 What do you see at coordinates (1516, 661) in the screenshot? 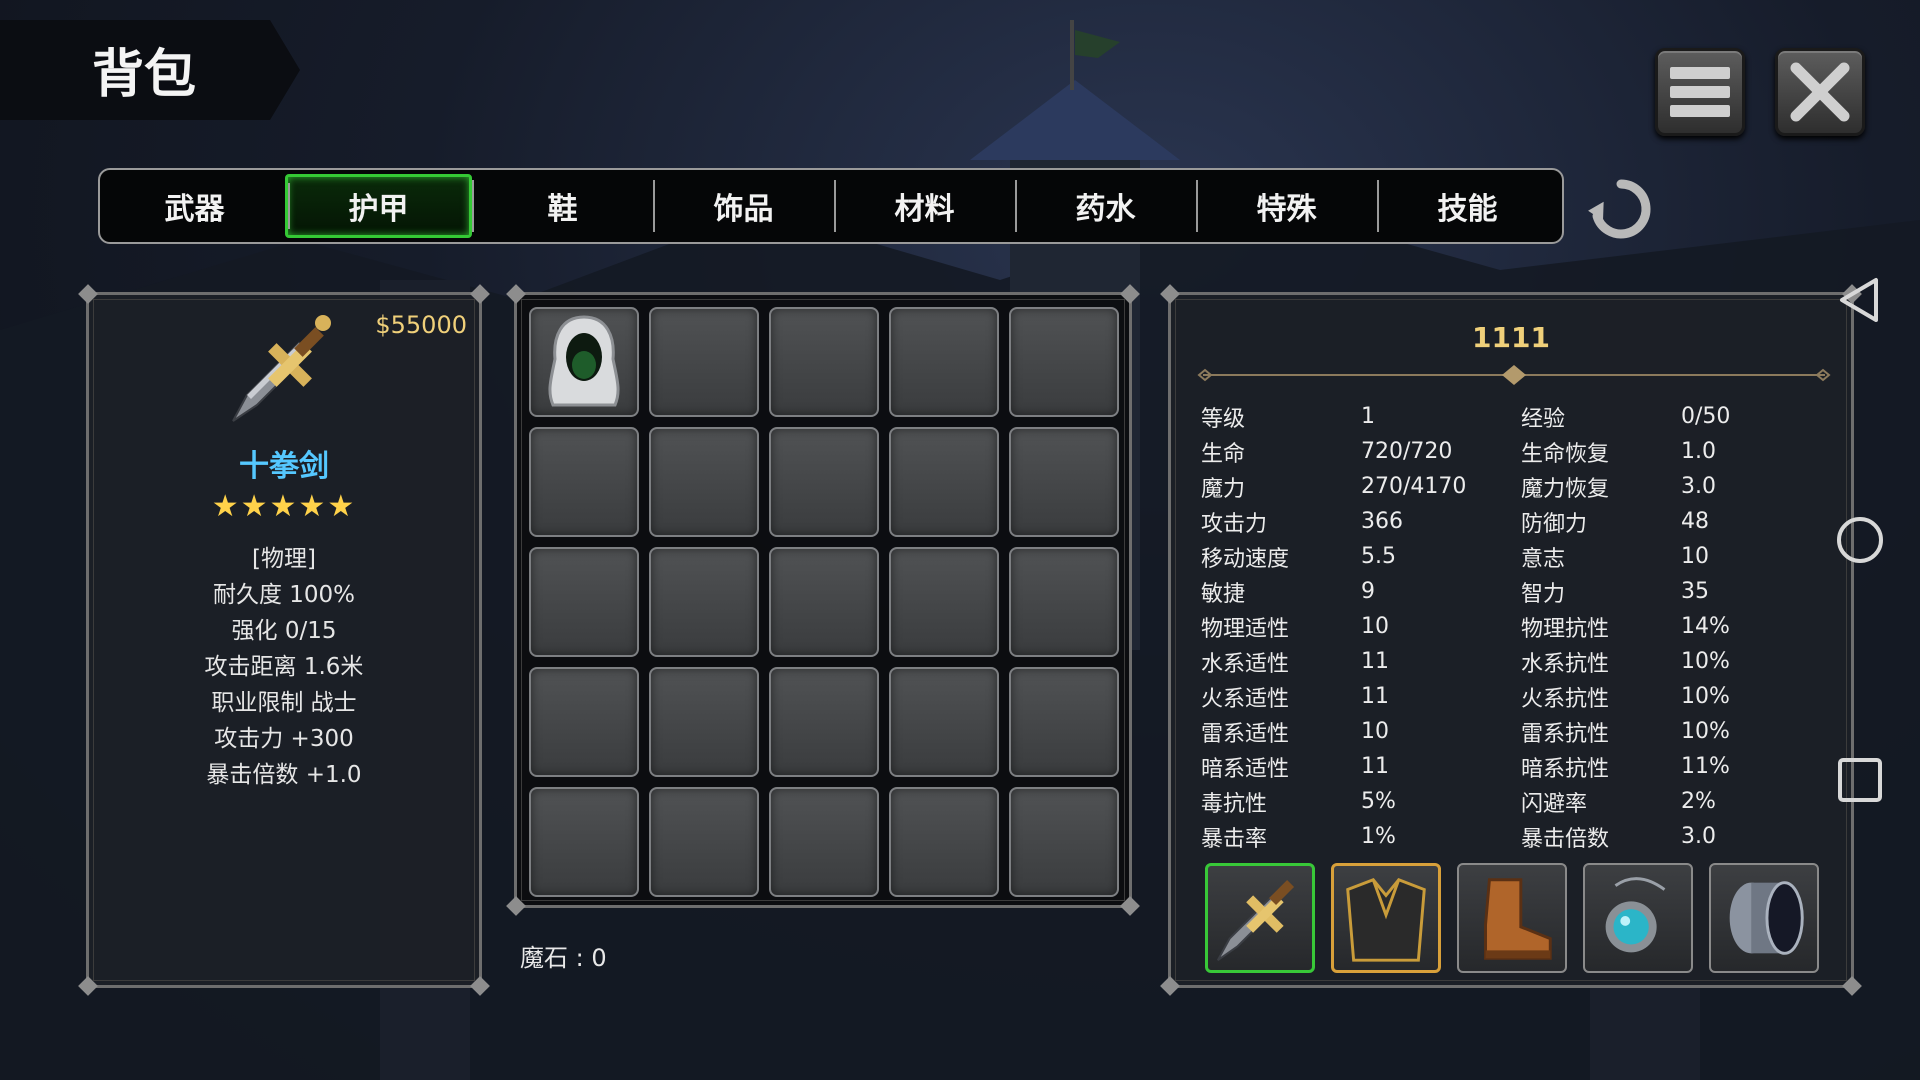
I see `stat-row: 水系适性 11 水系抗性 10%` at bounding box center [1516, 661].